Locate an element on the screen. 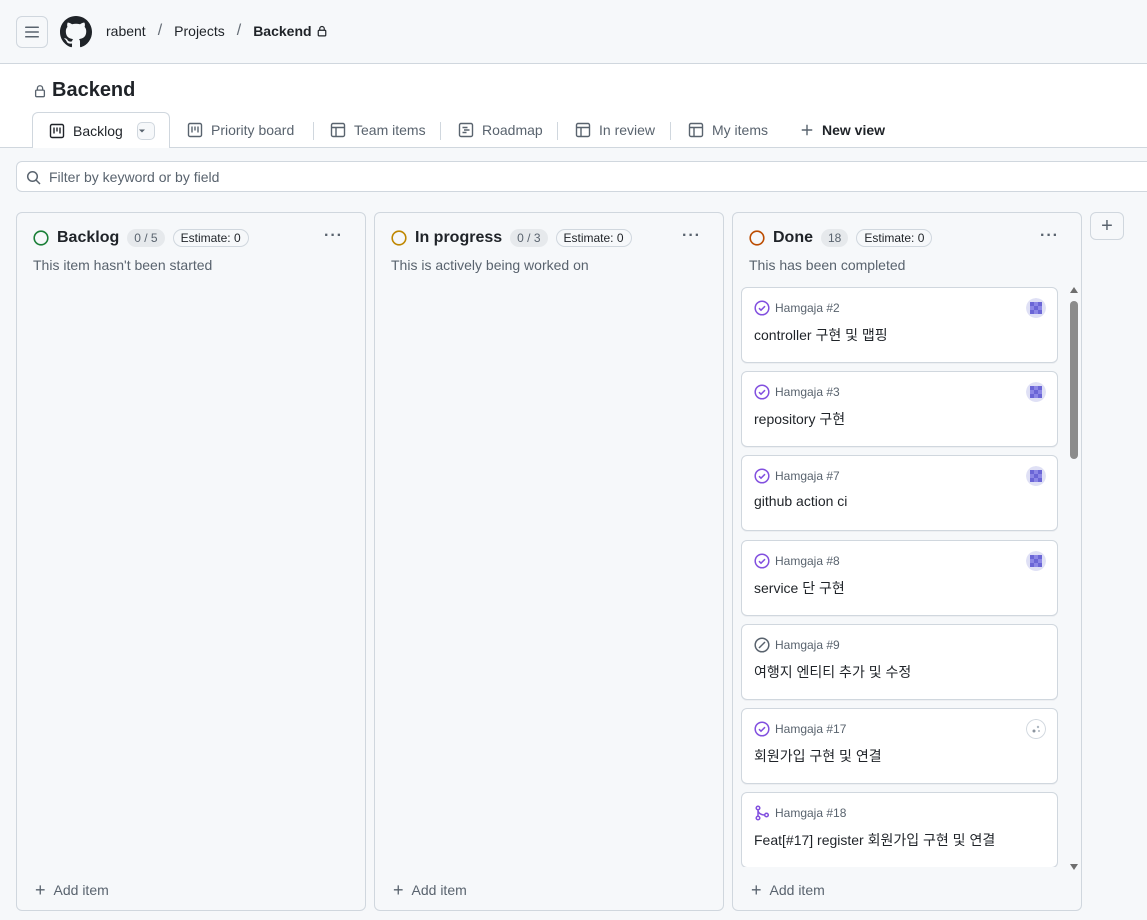 This screenshot has height=920, width=1147. lock-icon is located at coordinates (321, 31).